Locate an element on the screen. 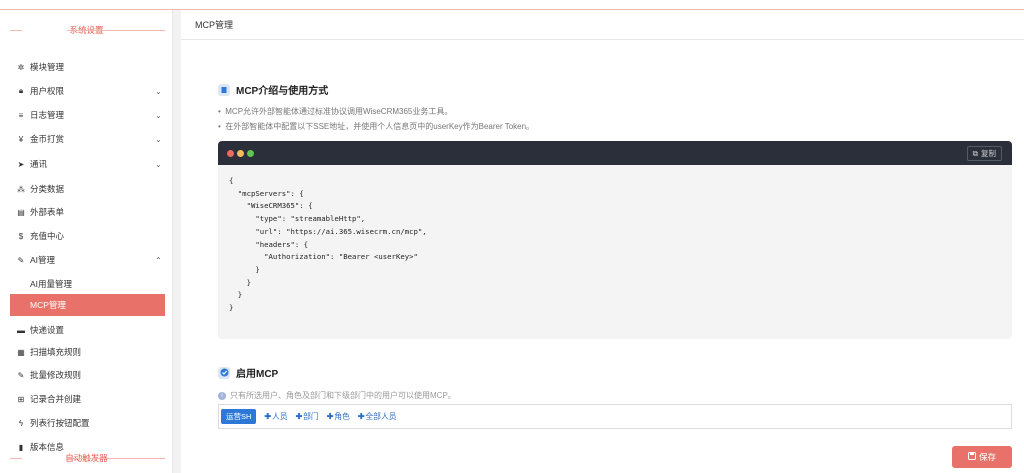  bolt-icon: ϟ is located at coordinates (21, 423).